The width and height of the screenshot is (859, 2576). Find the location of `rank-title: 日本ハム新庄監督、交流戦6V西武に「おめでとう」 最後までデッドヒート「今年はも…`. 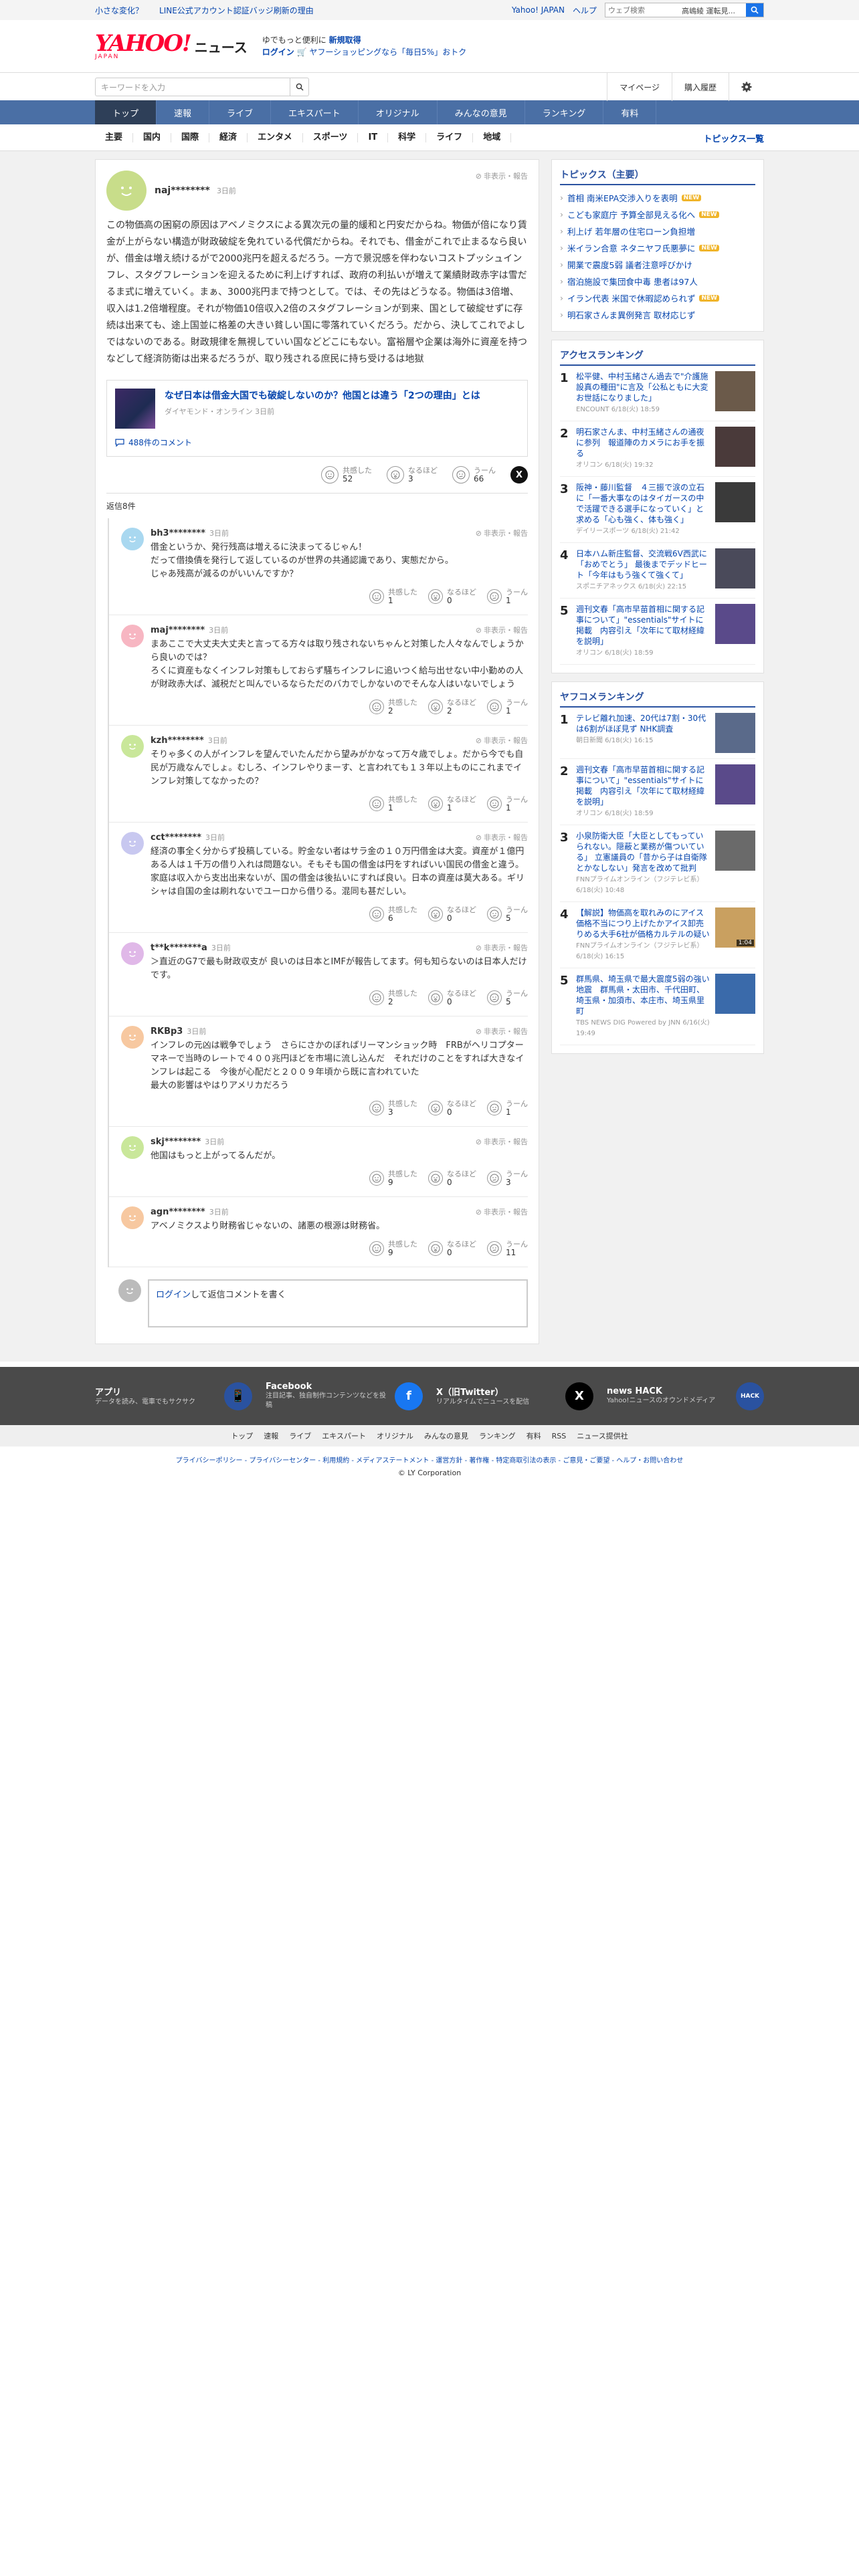

rank-title: 日本ハム新庄監督、交流戦6V西武に「おめでとう」 最後までデッドヒート「今年はも… is located at coordinates (643, 570).